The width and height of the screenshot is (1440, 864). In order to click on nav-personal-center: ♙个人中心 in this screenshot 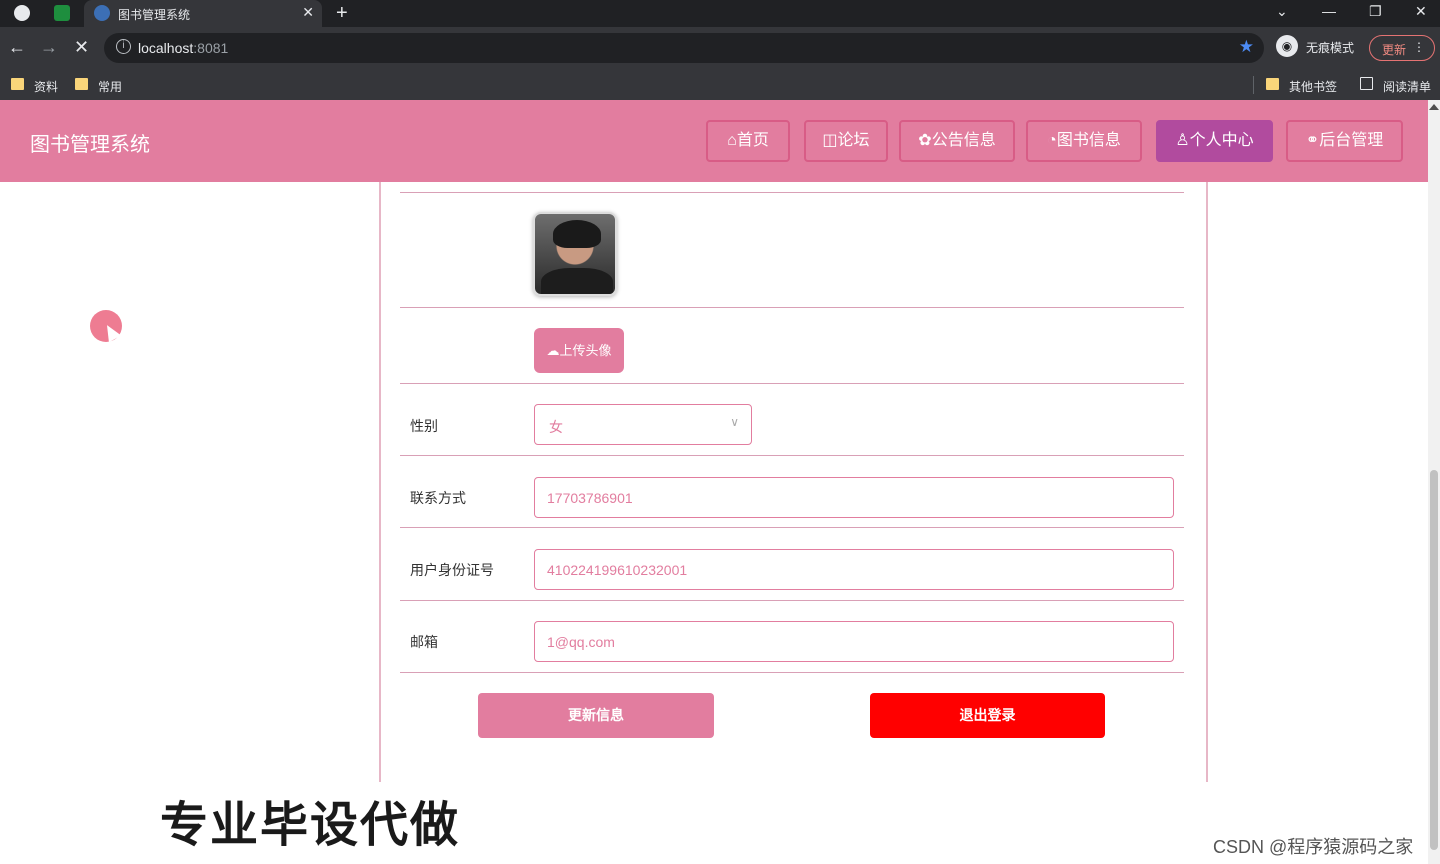, I will do `click(1214, 141)`.